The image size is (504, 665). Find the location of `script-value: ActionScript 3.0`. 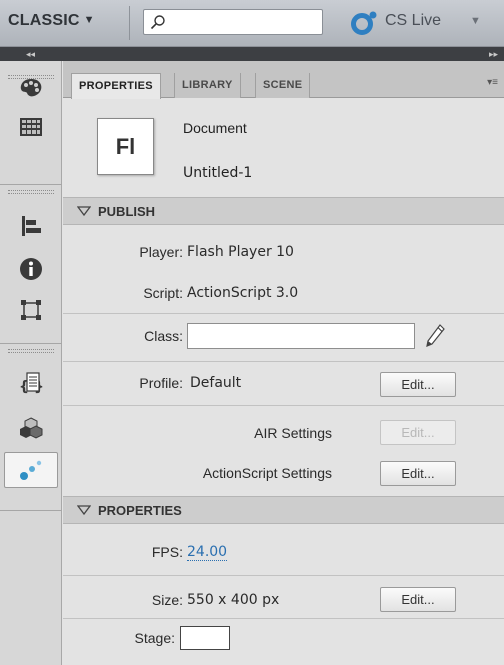

script-value: ActionScript 3.0 is located at coordinates (243, 293).